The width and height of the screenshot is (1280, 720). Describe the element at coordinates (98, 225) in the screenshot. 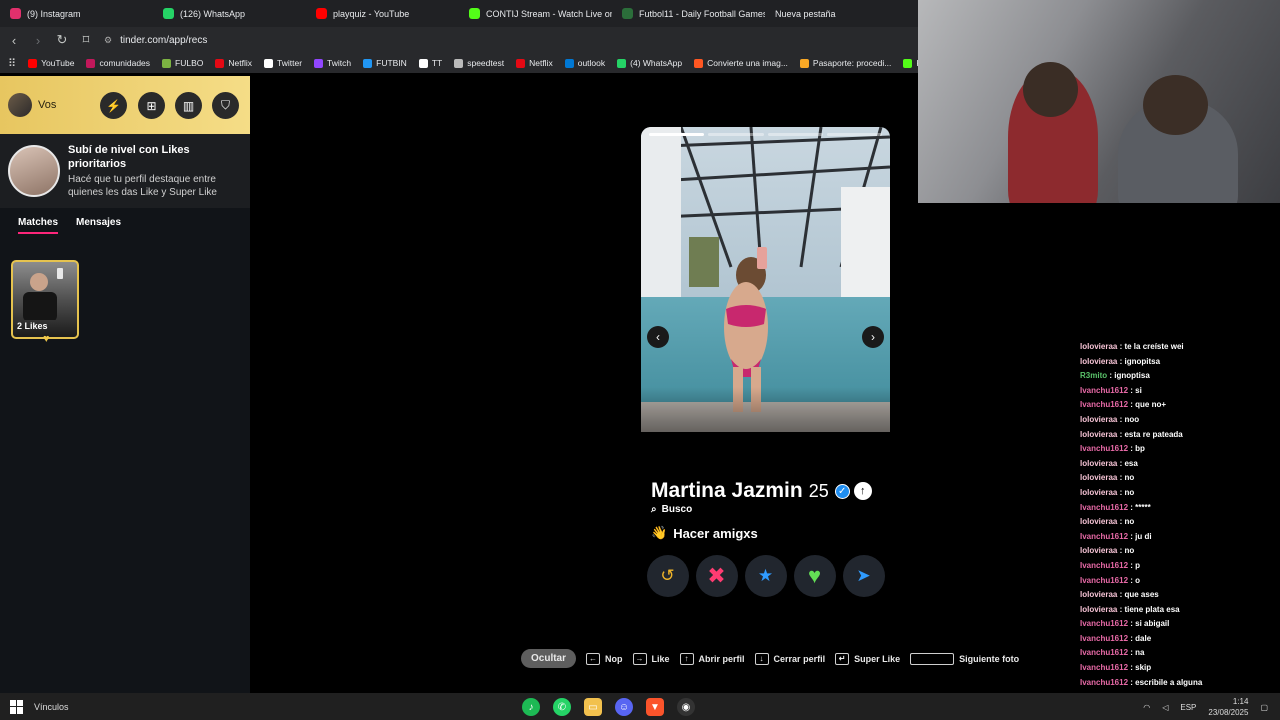

I see `tab-messages: Mensajes` at that location.